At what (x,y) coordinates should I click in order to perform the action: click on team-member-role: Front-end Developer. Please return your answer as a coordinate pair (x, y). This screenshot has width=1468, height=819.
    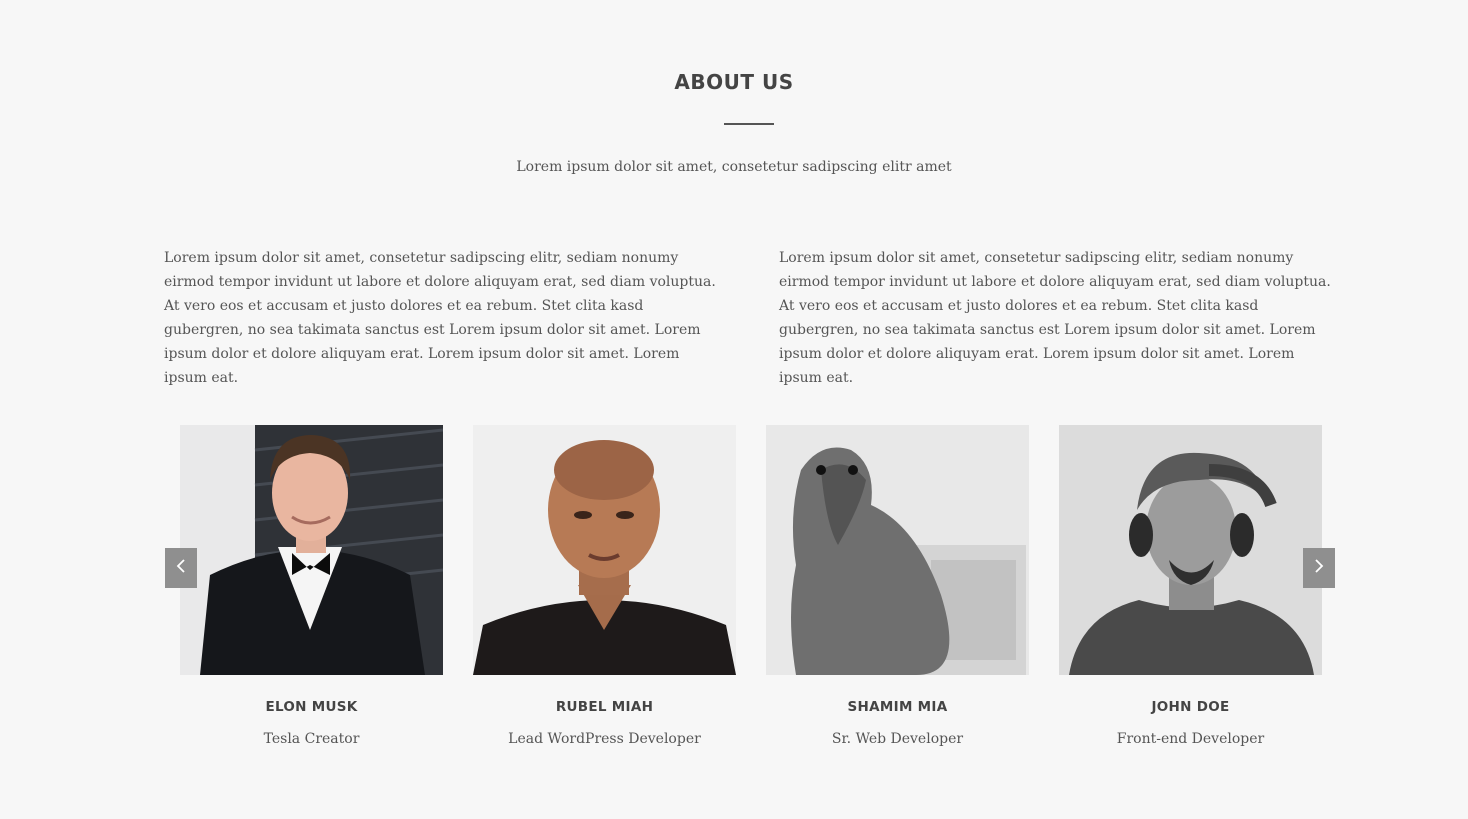
    Looking at the image, I should click on (1190, 739).